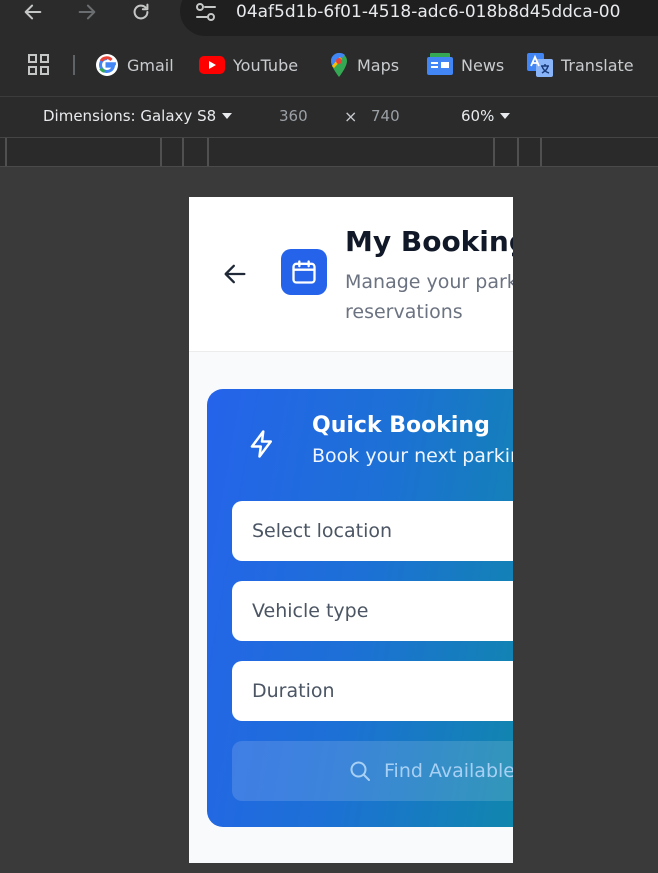 This screenshot has width=658, height=873. Describe the element at coordinates (329, 117) in the screenshot. I see `device-toolbar: Dimensions: Galaxy S8 360 × 740 60%` at that location.